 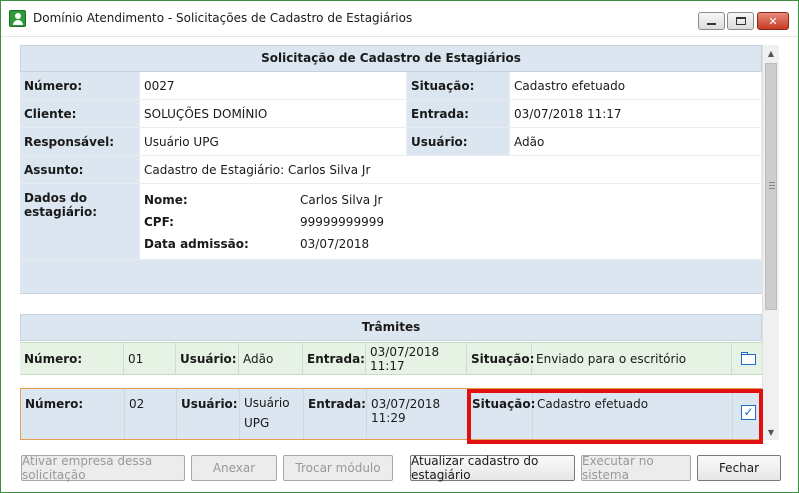 I want to click on maximize-button, so click(x=740, y=21).